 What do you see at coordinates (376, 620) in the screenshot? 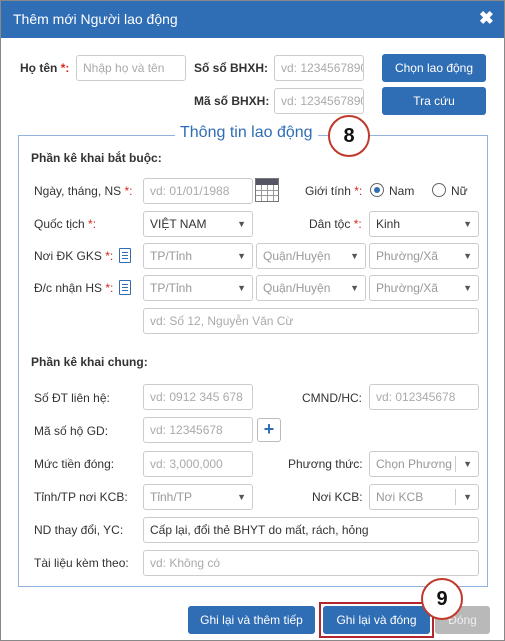
I see `save-and-close-button: Ghi lại và đóng` at bounding box center [376, 620].